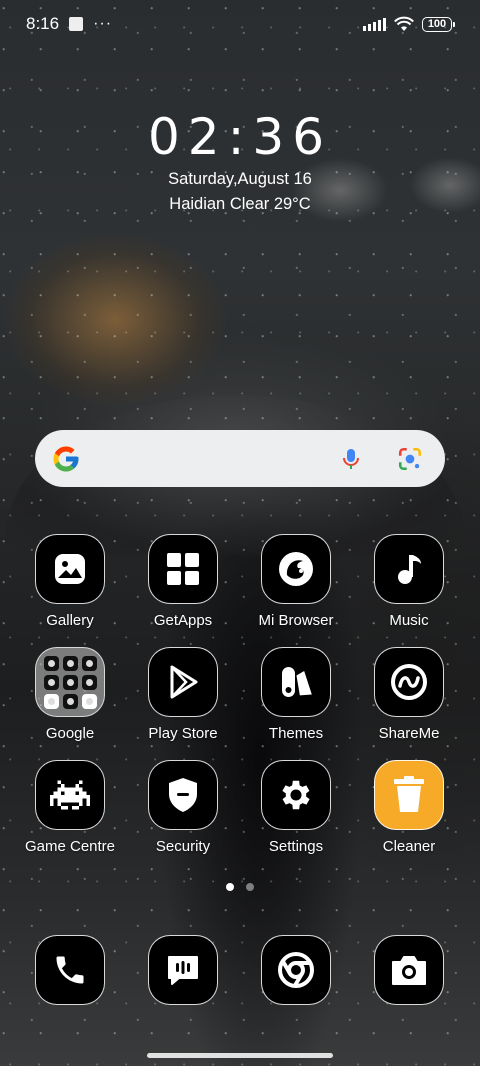  I want to click on app-cleaner: Cleaner, so click(409, 807).